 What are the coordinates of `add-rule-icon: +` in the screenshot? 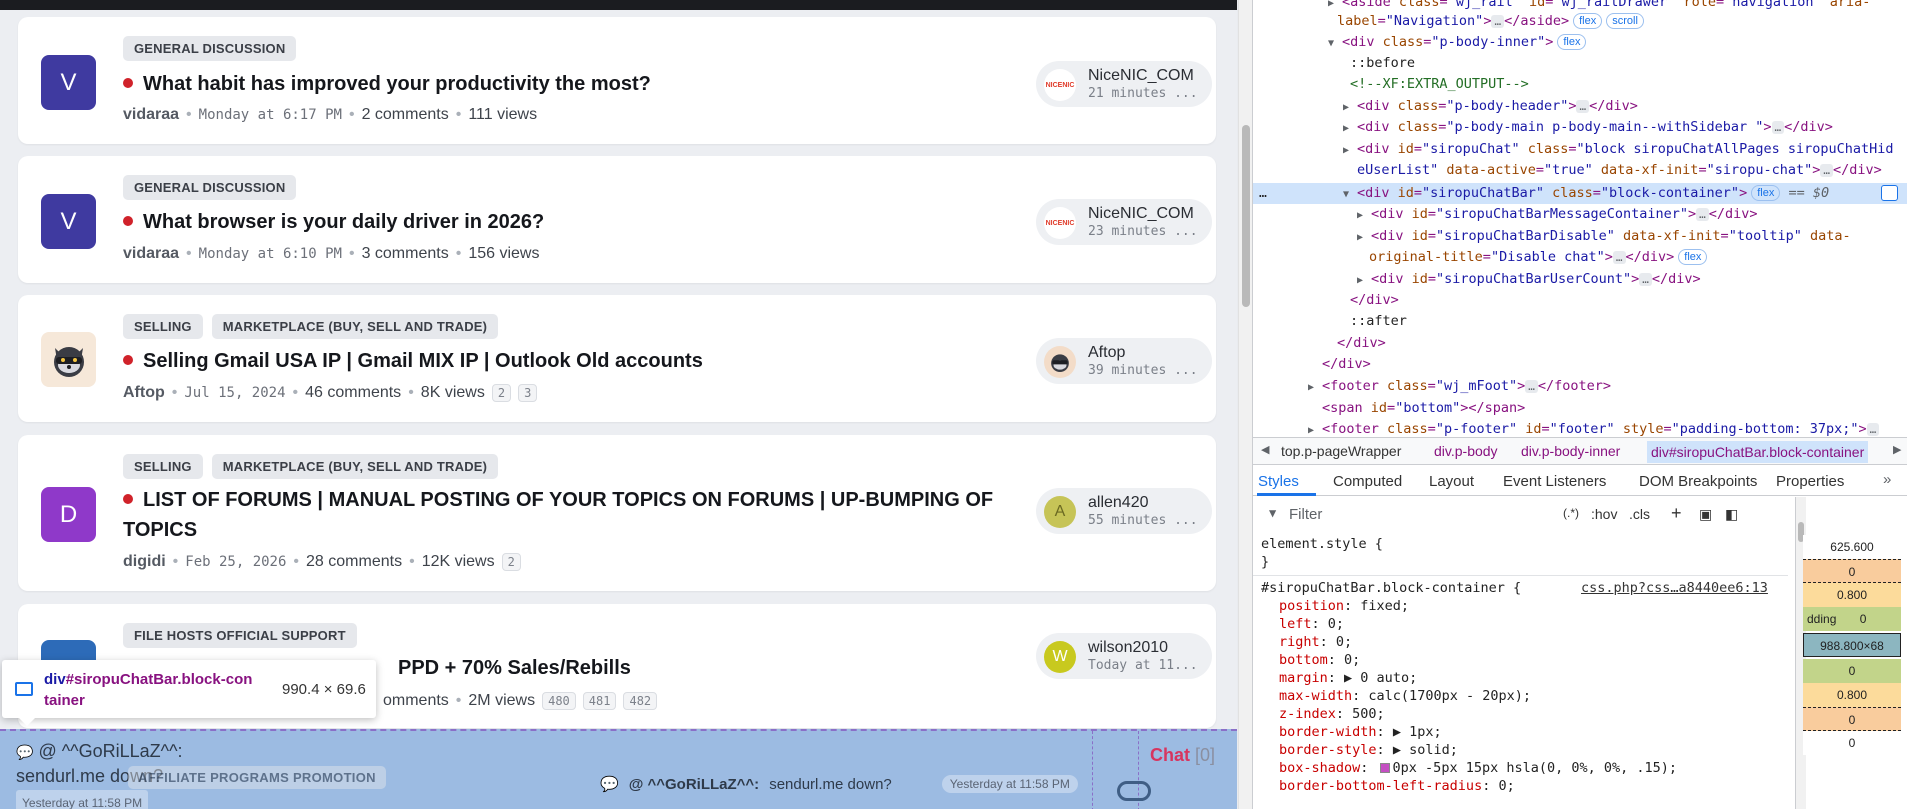 It's located at (1676, 513).